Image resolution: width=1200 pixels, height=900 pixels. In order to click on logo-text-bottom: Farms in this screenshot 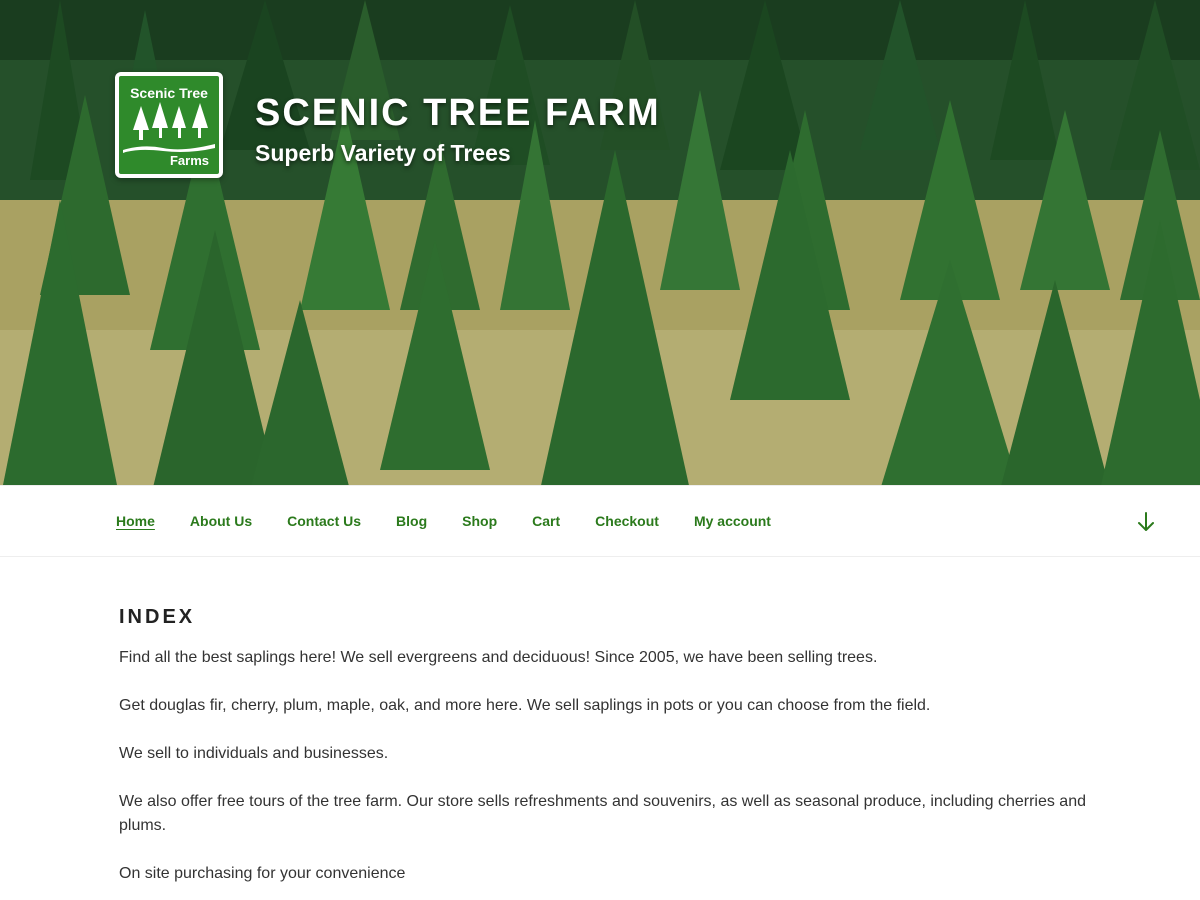, I will do `click(189, 160)`.